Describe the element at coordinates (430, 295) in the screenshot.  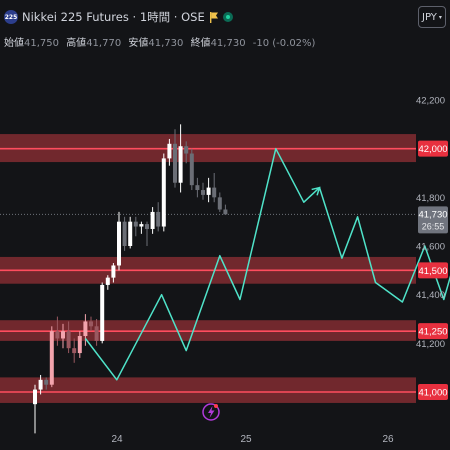
I see `price-tick-label: 41,400` at that location.